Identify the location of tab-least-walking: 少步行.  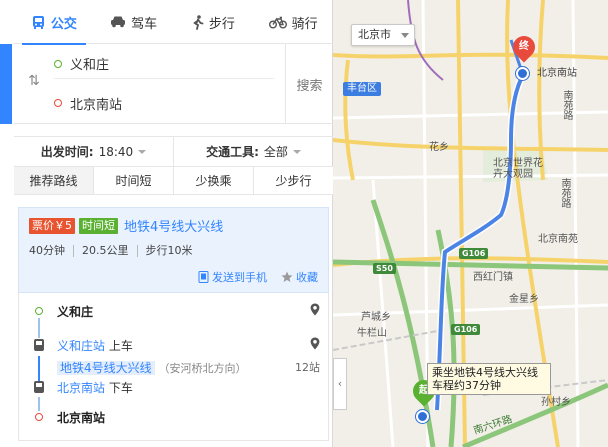
(293, 180).